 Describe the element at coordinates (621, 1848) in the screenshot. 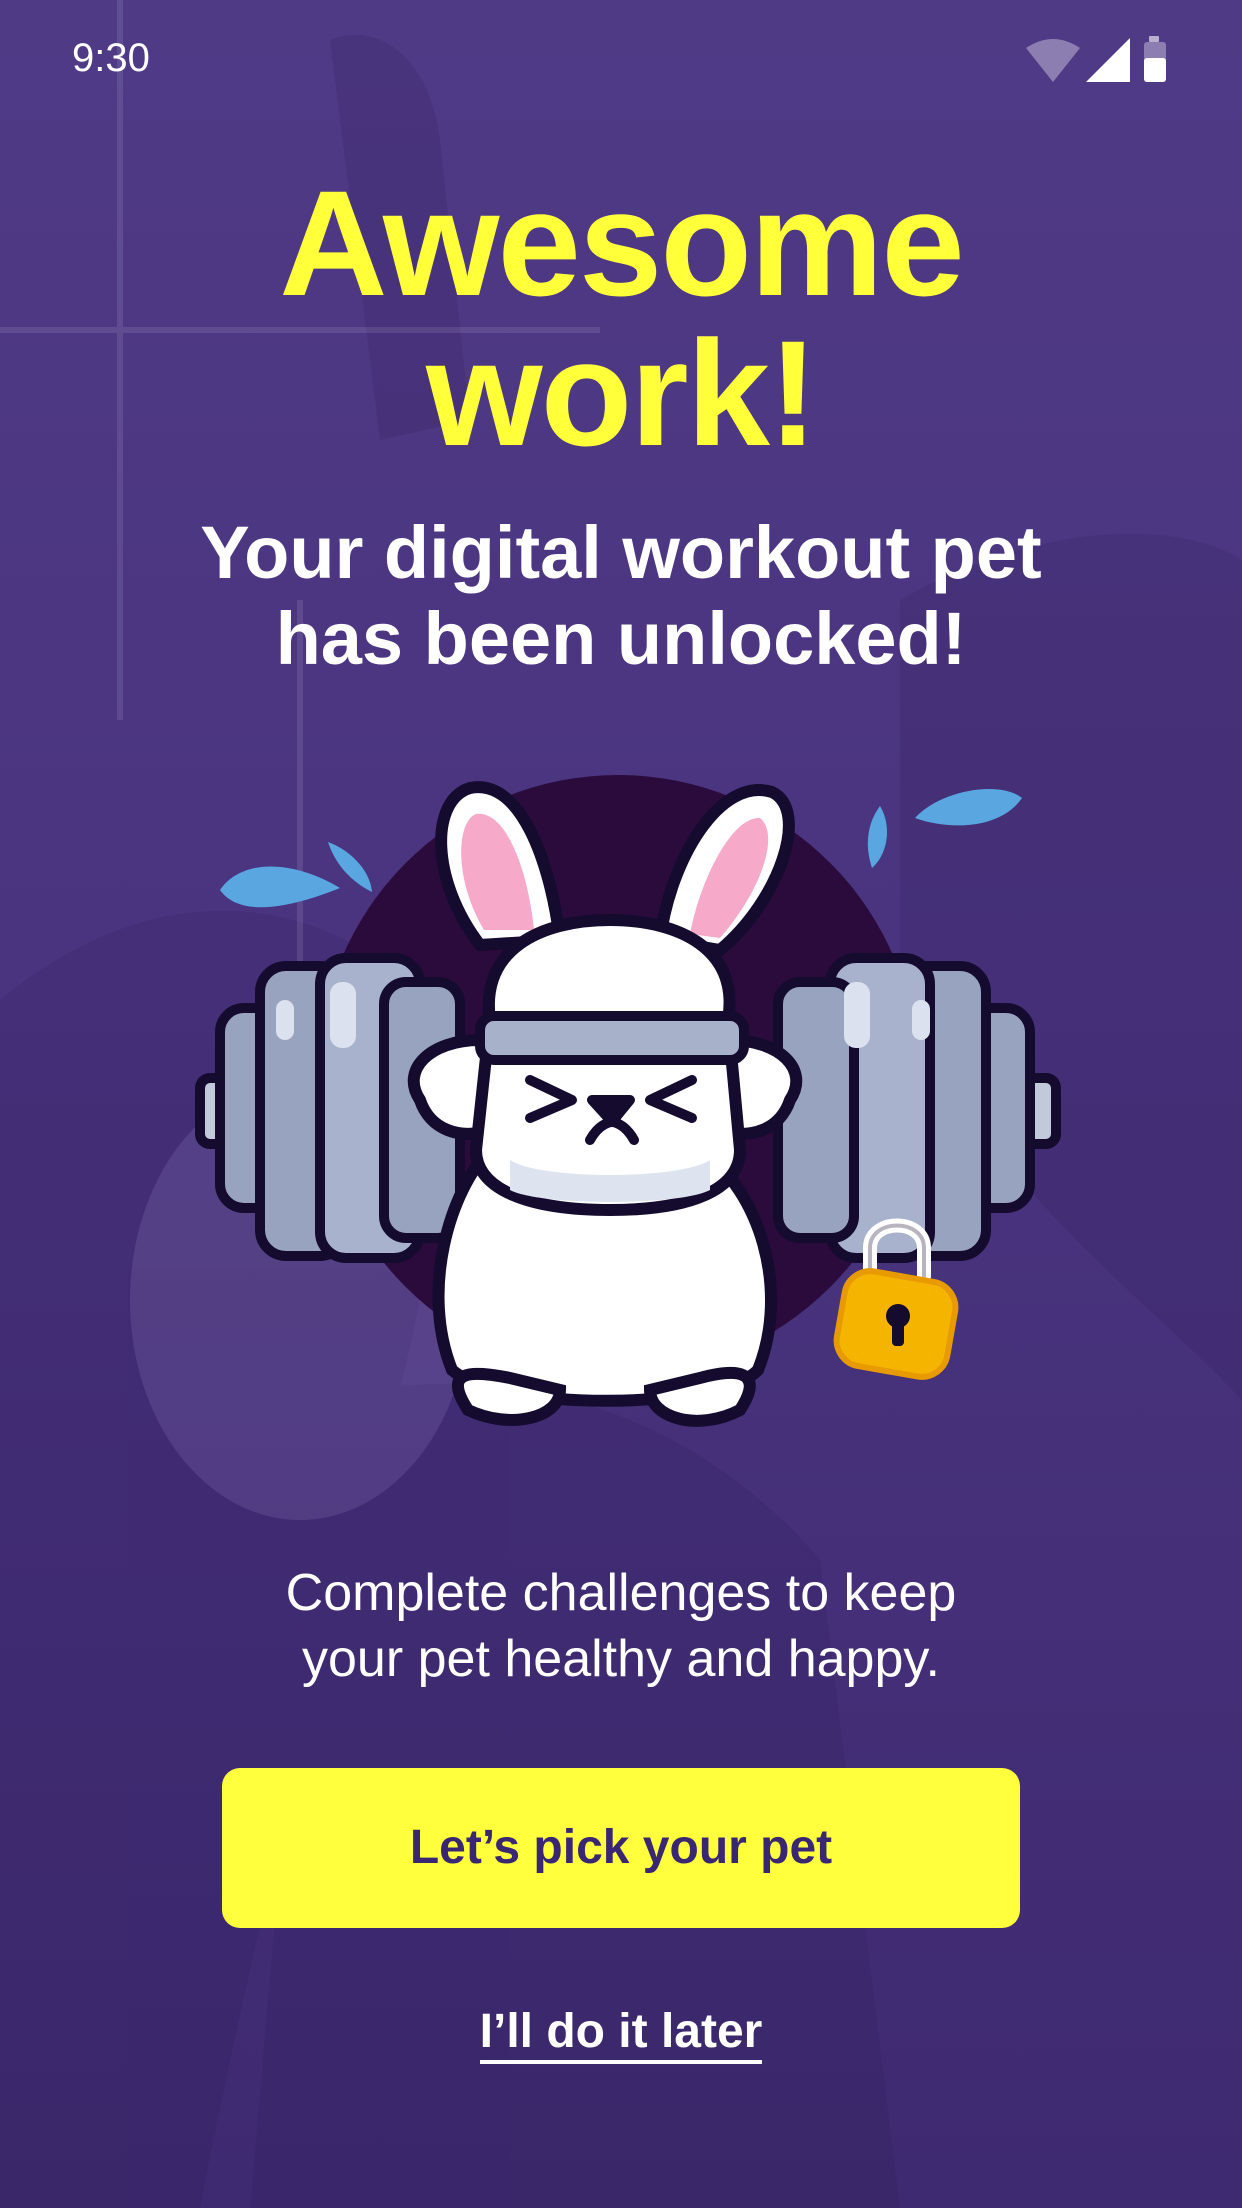

I see `pick-pet-button: Let’s pick your pet` at that location.